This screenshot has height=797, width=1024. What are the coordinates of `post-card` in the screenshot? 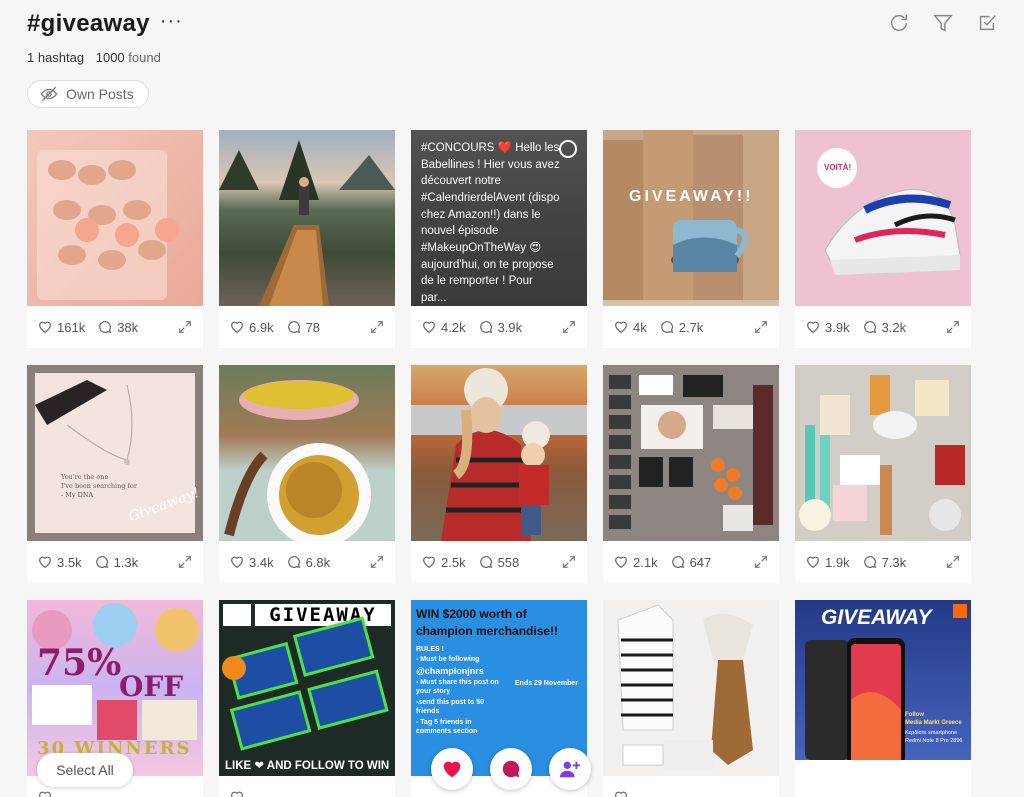 It's located at (691, 698).